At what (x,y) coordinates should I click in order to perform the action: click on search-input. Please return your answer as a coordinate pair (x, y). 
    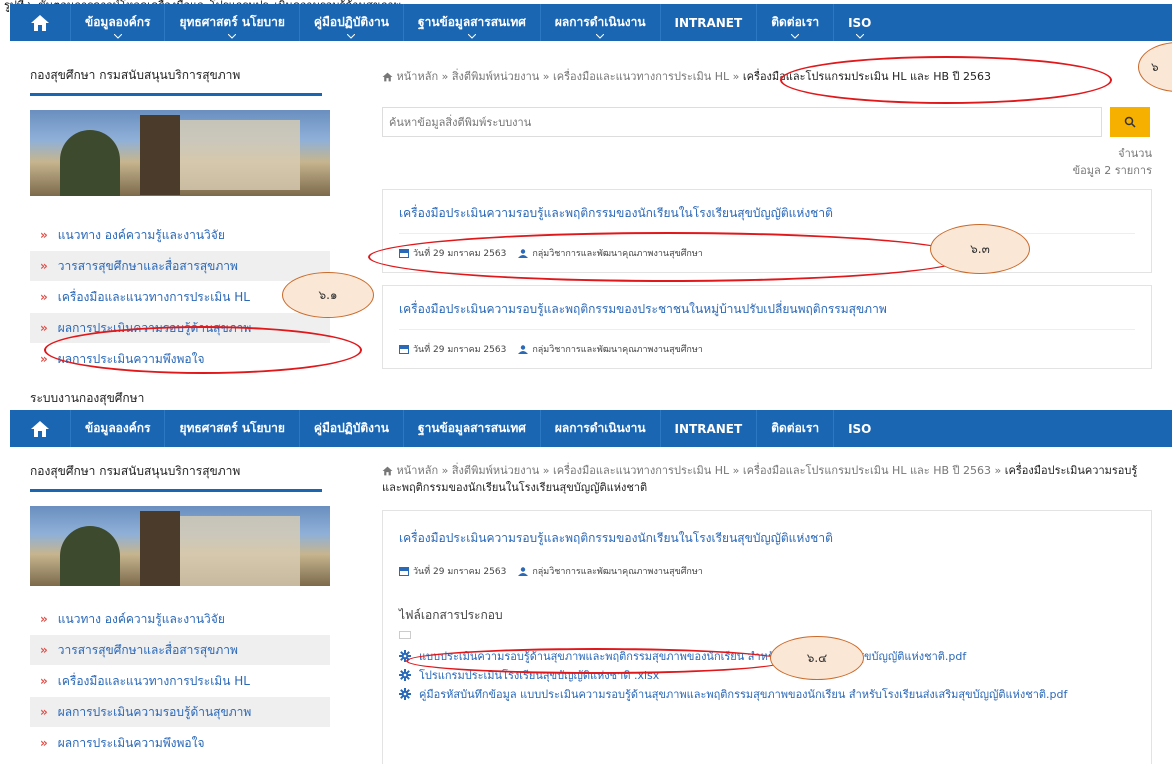
    Looking at the image, I should click on (742, 122).